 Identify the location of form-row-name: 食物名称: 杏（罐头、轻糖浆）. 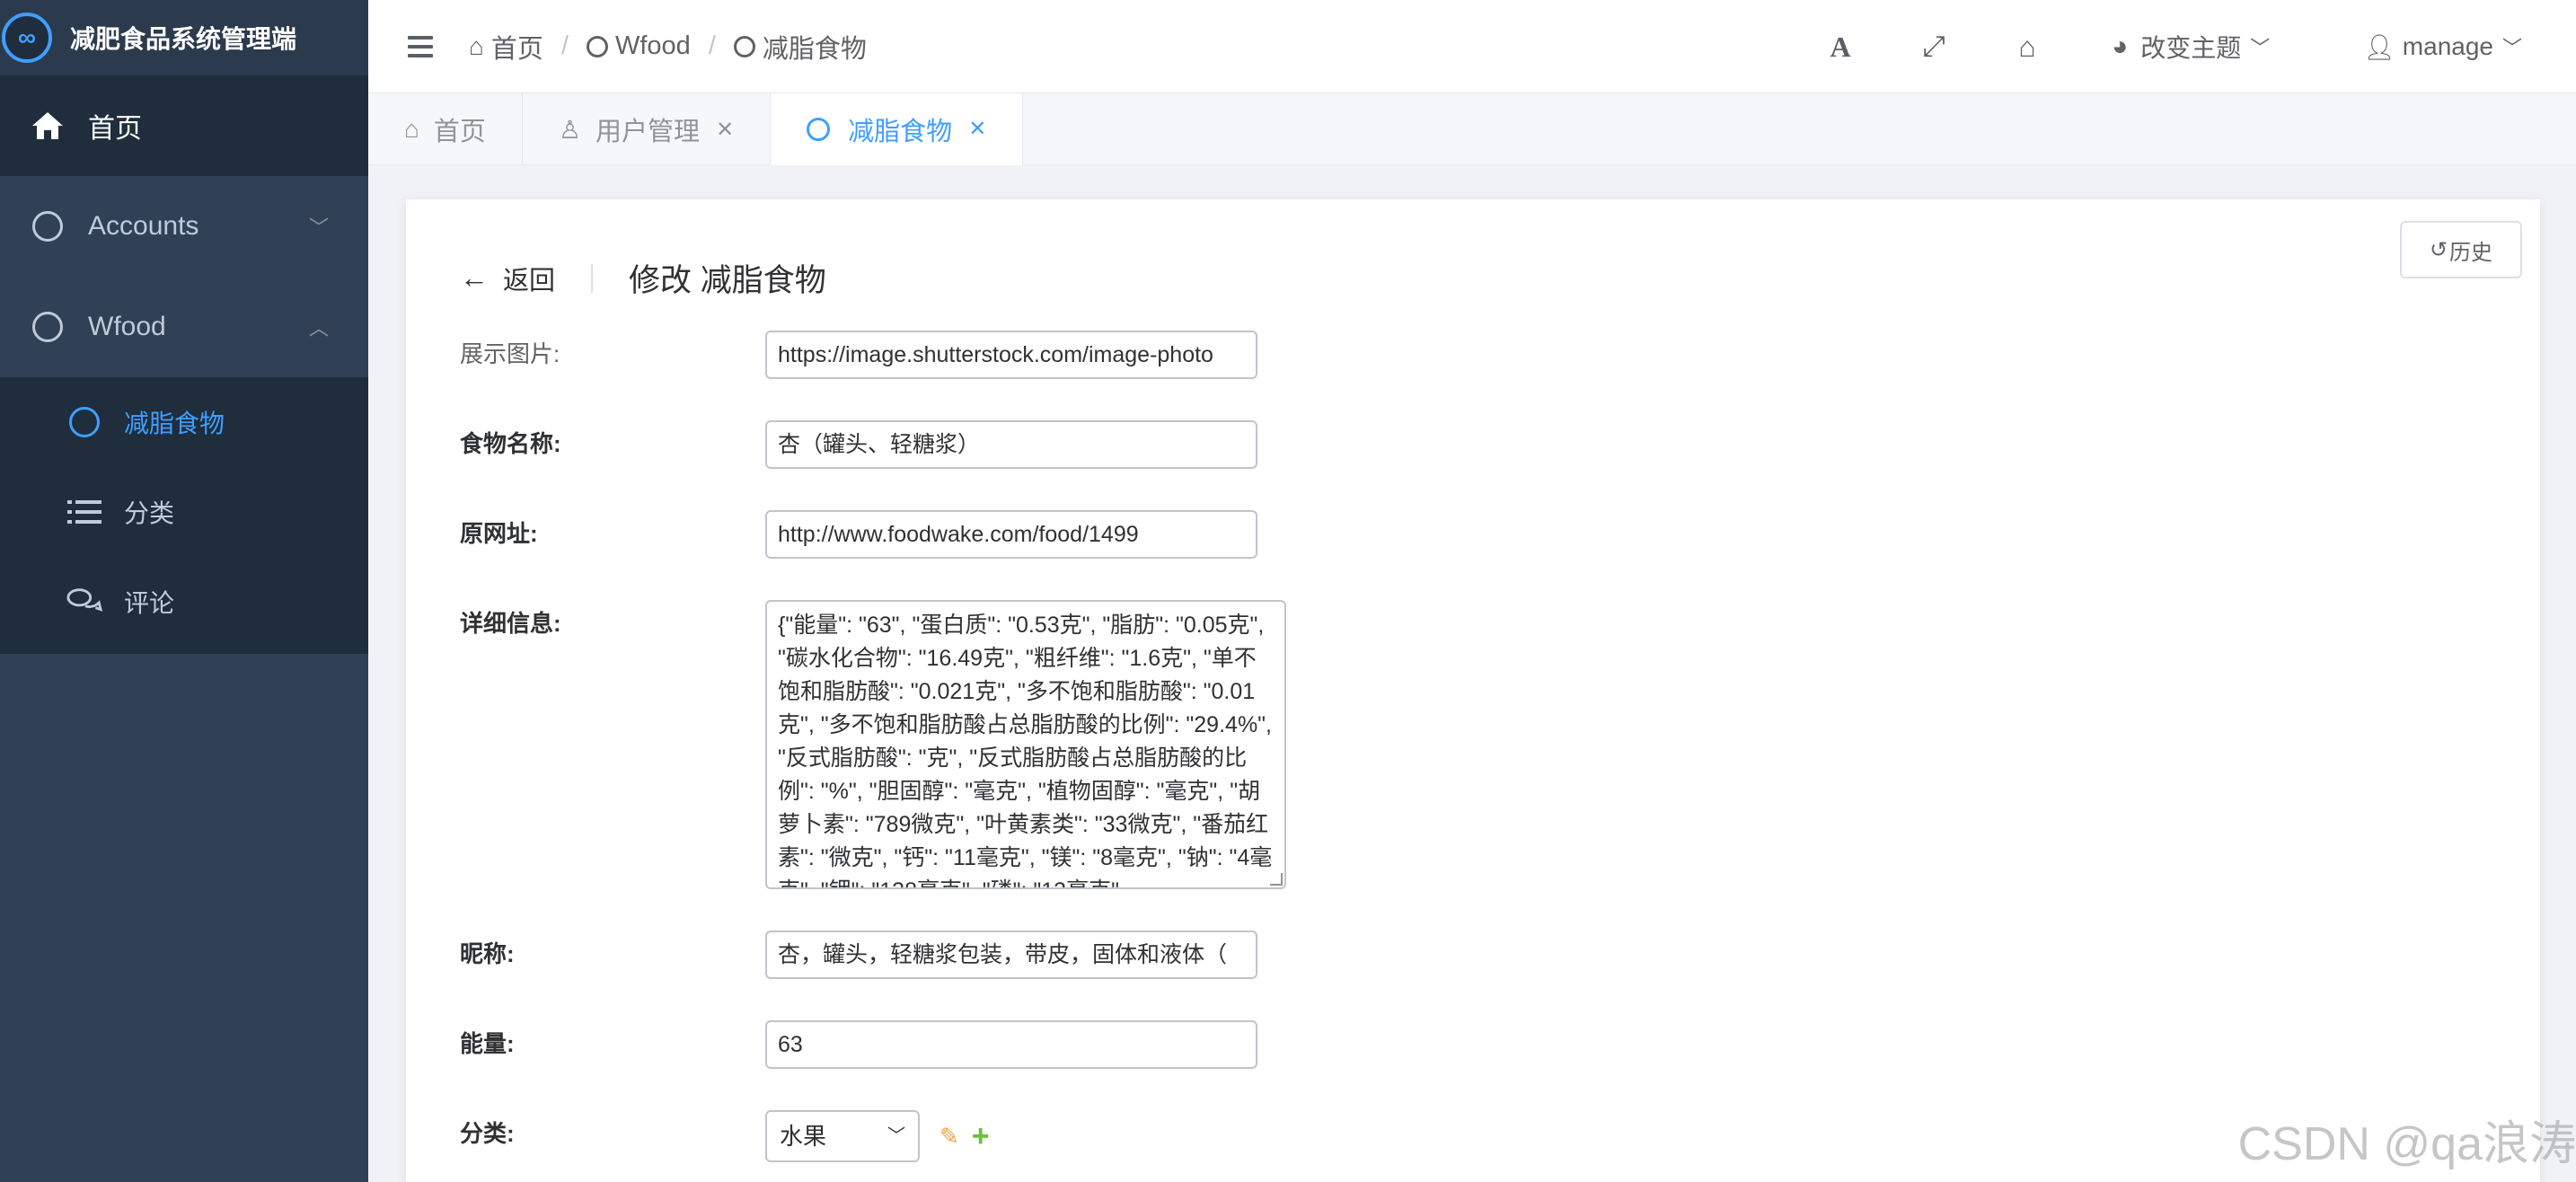
(858, 444).